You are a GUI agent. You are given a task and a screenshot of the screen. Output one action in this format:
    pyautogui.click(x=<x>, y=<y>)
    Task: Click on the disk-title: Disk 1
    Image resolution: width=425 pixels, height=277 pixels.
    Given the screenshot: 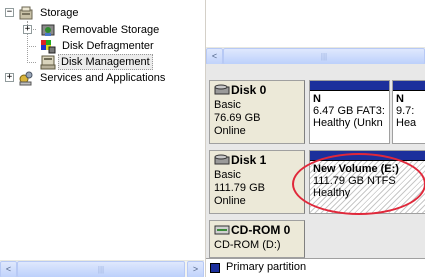 What is the action you would take?
    pyautogui.click(x=257, y=161)
    